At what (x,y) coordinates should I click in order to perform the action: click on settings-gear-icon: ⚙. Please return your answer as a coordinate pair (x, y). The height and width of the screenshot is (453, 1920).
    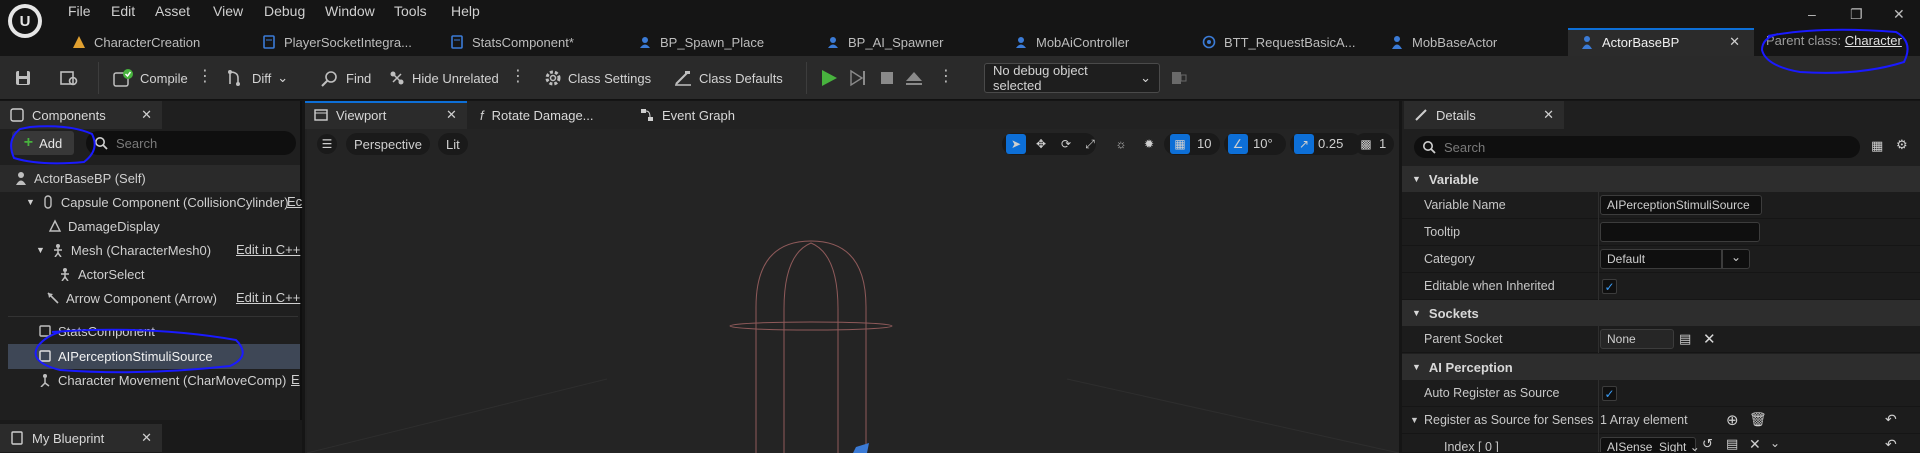
    Looking at the image, I should click on (1902, 145).